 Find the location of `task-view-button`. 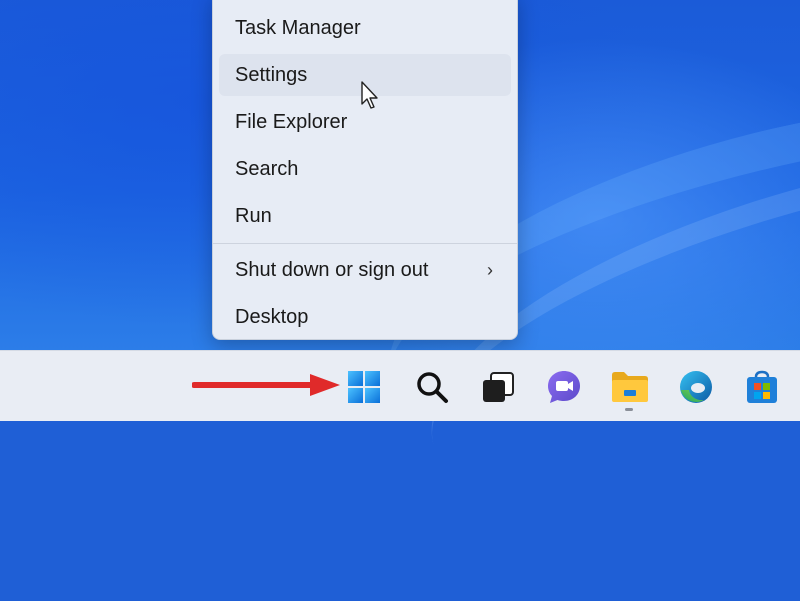

task-view-button is located at coordinates (498, 387).